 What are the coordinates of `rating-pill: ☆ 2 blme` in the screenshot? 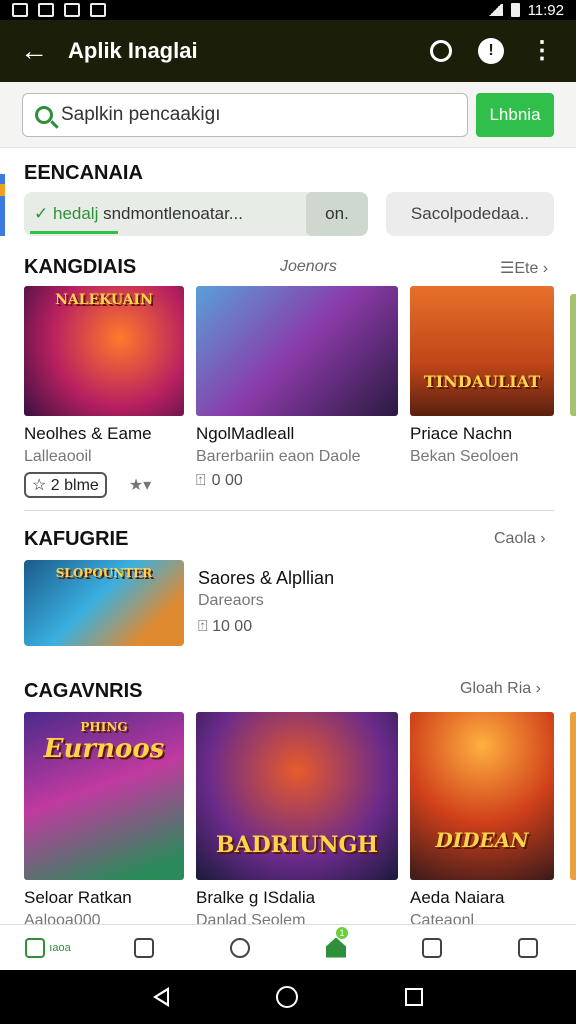 It's located at (65, 485).